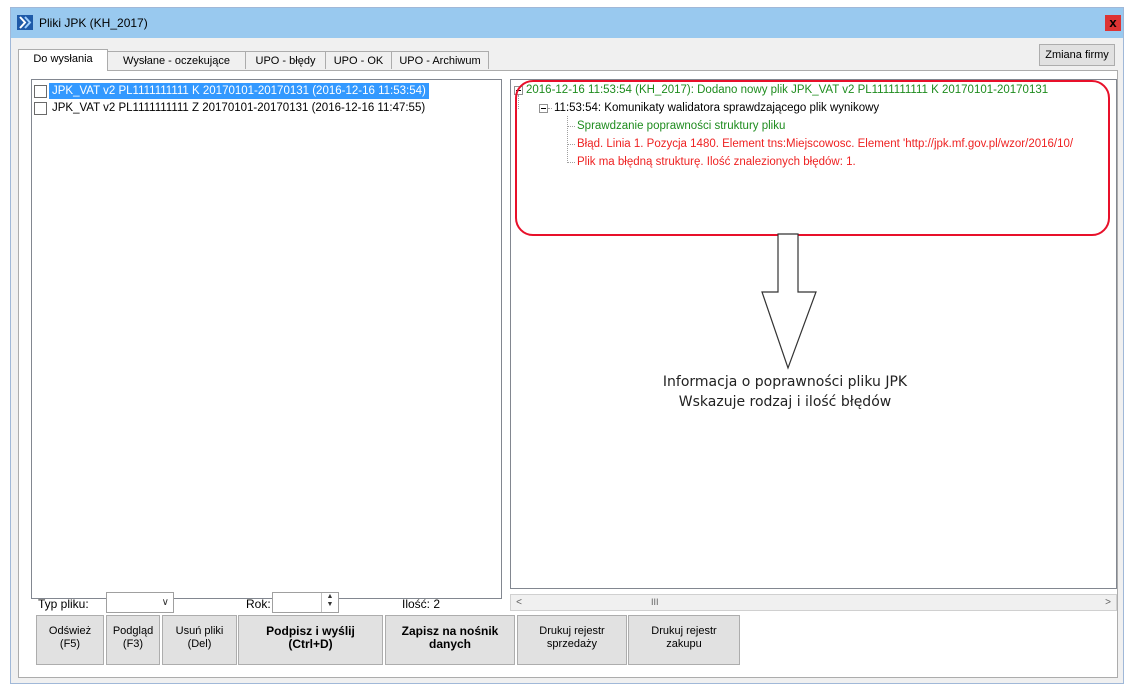  Describe the element at coordinates (310, 644) in the screenshot. I see `button-line: (Ctrl+D)` at that location.